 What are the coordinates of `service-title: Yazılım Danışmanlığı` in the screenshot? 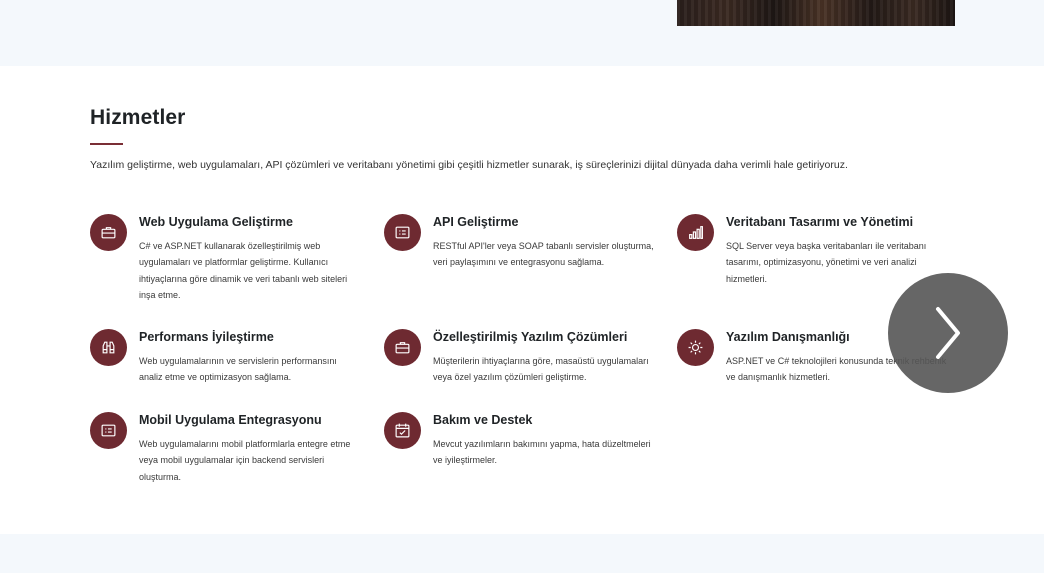 It's located at (788, 337).